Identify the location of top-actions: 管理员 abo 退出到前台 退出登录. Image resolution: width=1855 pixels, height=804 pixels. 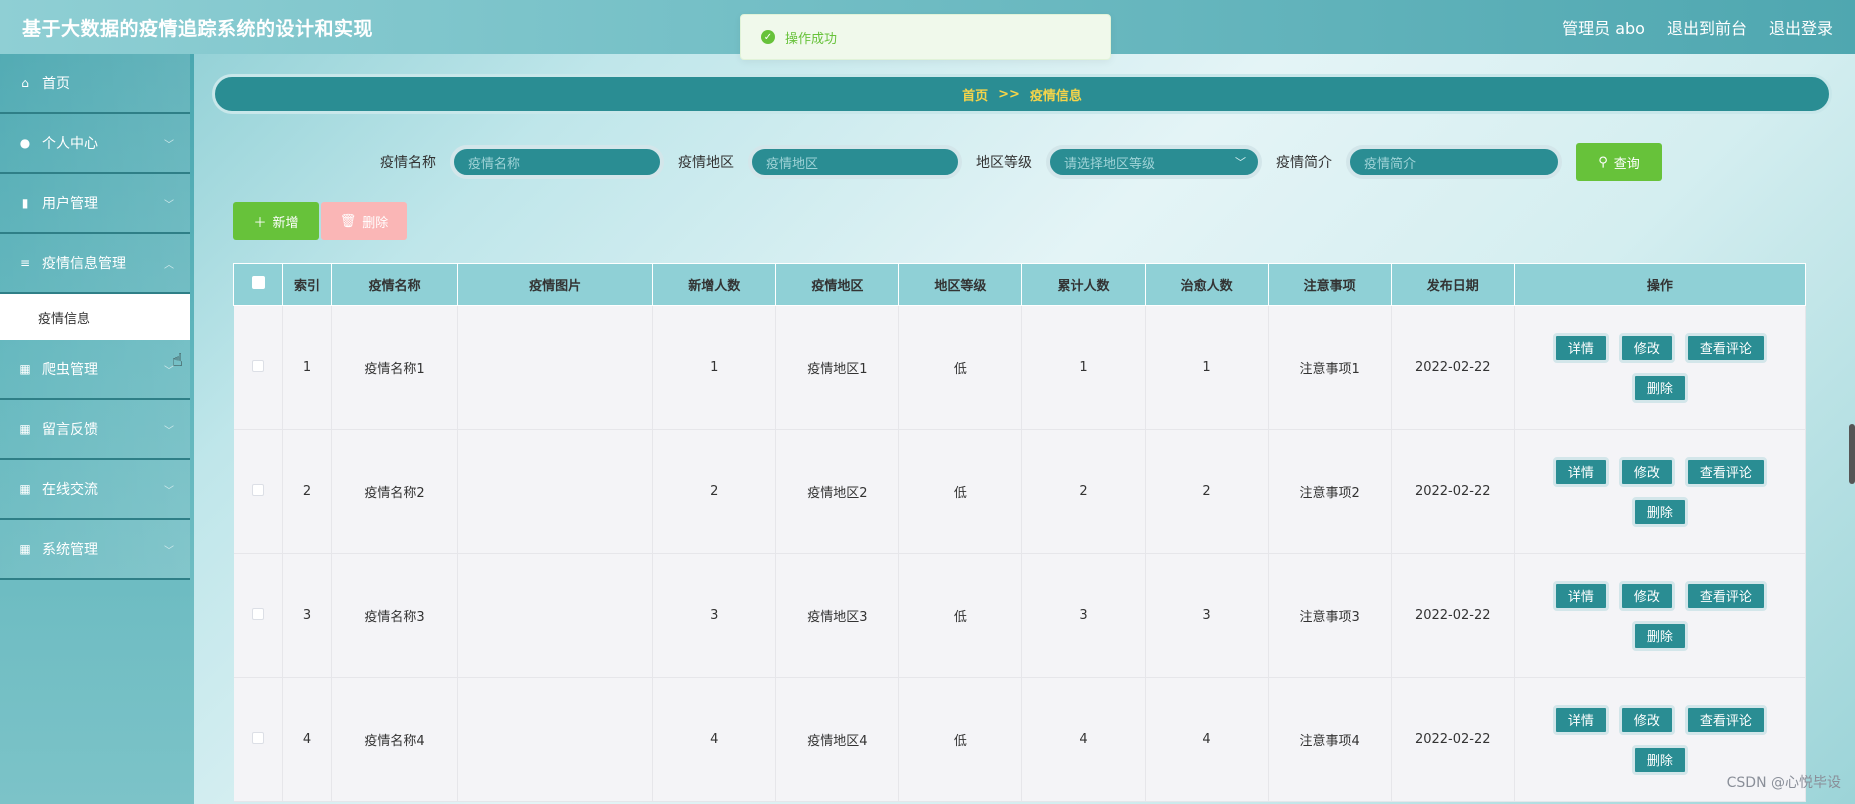
(1697, 27).